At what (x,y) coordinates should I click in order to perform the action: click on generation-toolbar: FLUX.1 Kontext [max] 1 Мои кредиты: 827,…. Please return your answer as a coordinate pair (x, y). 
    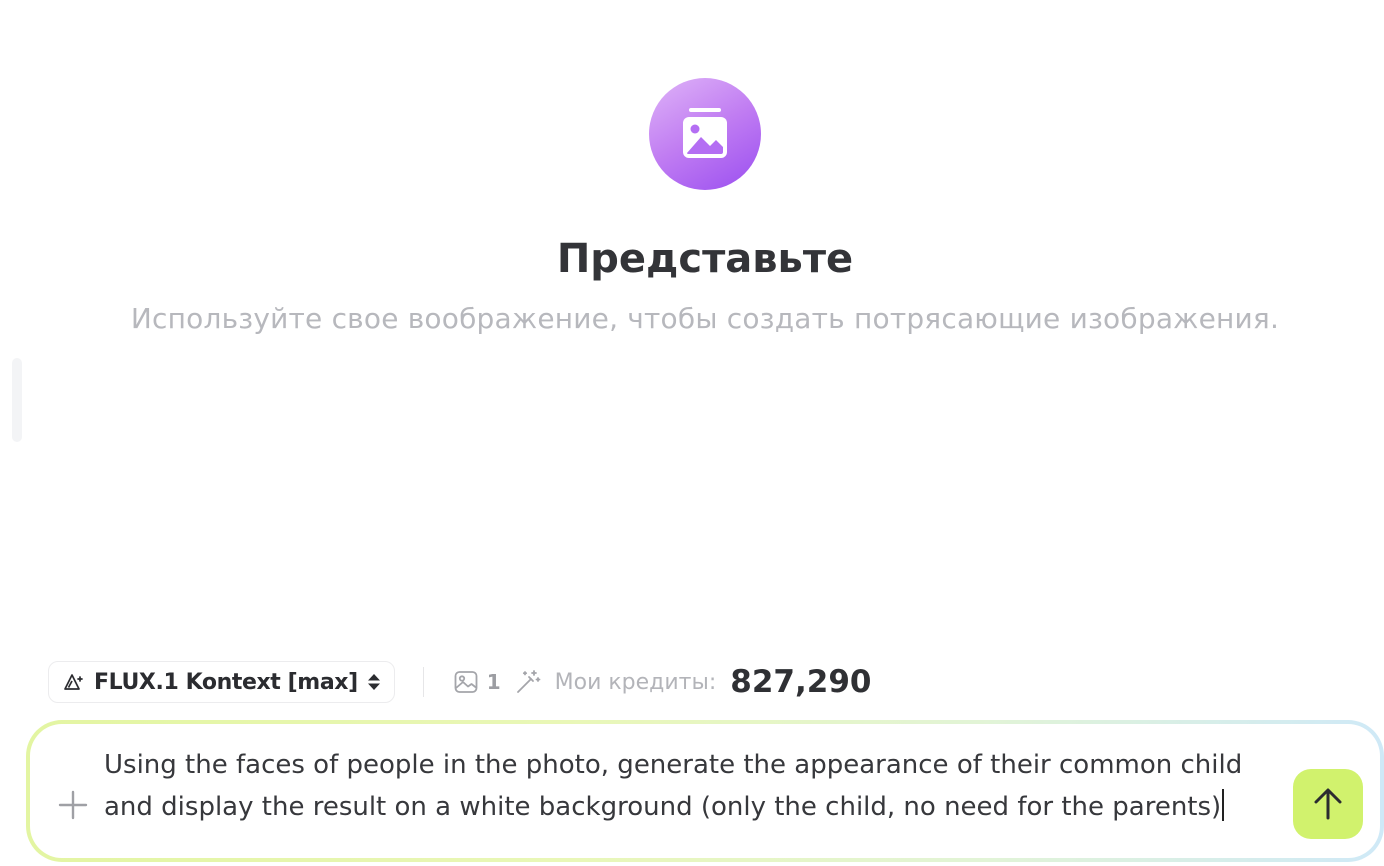
    Looking at the image, I should click on (460, 682).